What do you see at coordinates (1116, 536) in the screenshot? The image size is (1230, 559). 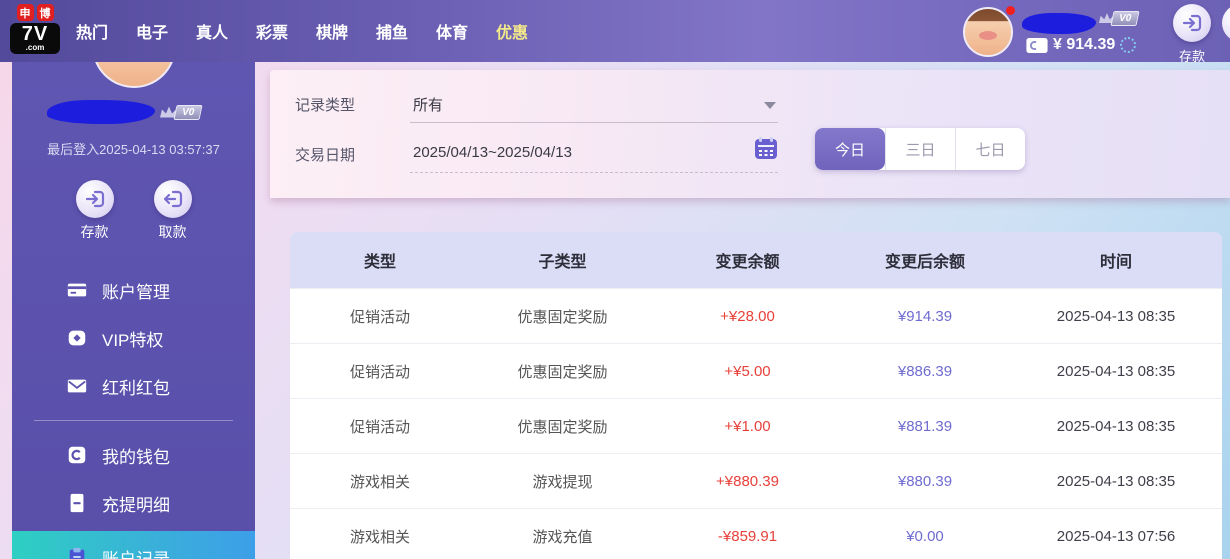 I see `cell-time: 2025-04-13 07:56` at bounding box center [1116, 536].